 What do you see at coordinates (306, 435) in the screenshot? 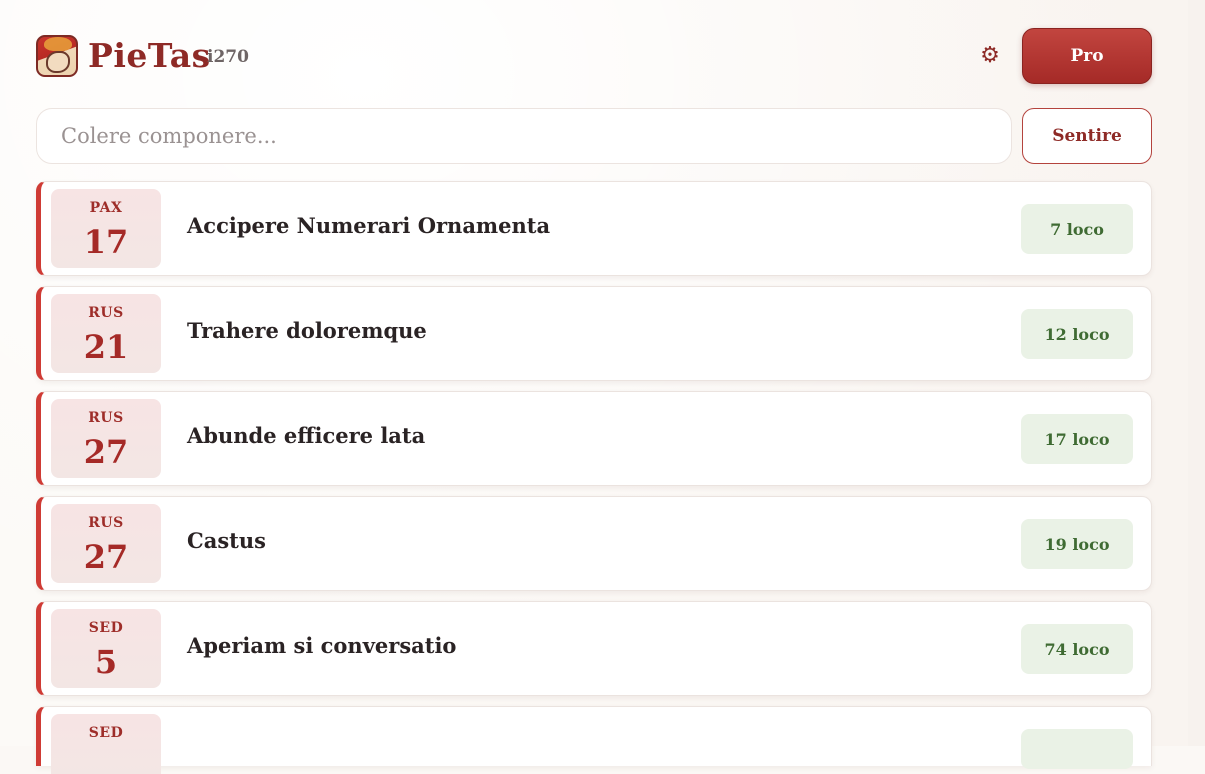
I see `entry-title: Abunde efficere lata` at bounding box center [306, 435].